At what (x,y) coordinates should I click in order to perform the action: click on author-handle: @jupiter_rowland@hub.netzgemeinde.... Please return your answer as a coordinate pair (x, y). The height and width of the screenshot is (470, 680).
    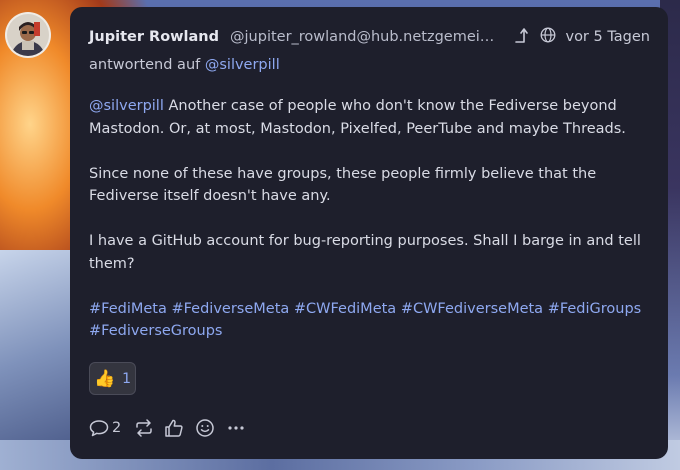
    Looking at the image, I should click on (366, 37).